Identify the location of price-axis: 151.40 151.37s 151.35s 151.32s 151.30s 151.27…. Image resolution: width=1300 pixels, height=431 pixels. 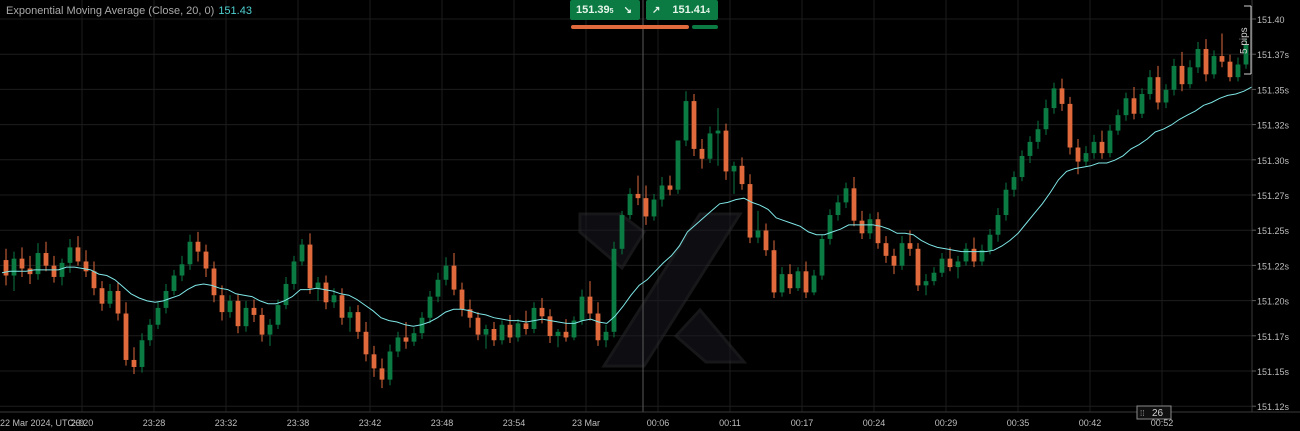
(1275, 206).